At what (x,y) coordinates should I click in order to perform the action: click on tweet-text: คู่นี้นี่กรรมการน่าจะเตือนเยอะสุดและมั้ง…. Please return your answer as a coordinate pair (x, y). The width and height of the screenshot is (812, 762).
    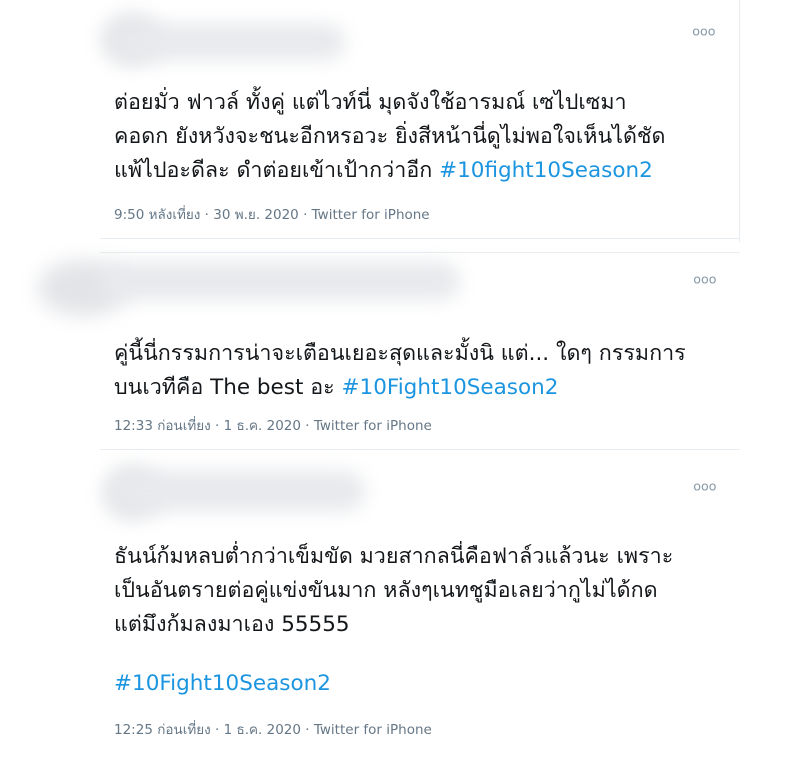
    Looking at the image, I should click on (419, 371).